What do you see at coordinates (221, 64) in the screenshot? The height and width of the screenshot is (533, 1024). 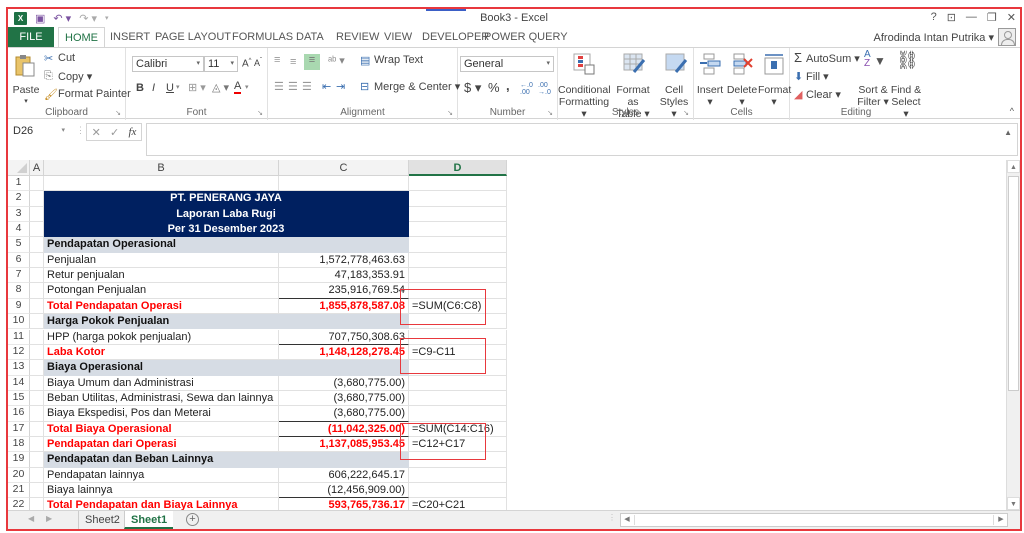 I see `font-size-select: 11 ▾` at bounding box center [221, 64].